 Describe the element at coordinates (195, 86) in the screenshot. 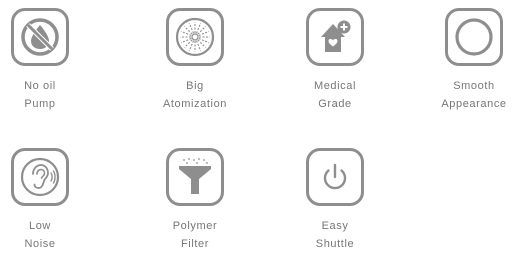

I see `feature-label-line1: Big` at that location.